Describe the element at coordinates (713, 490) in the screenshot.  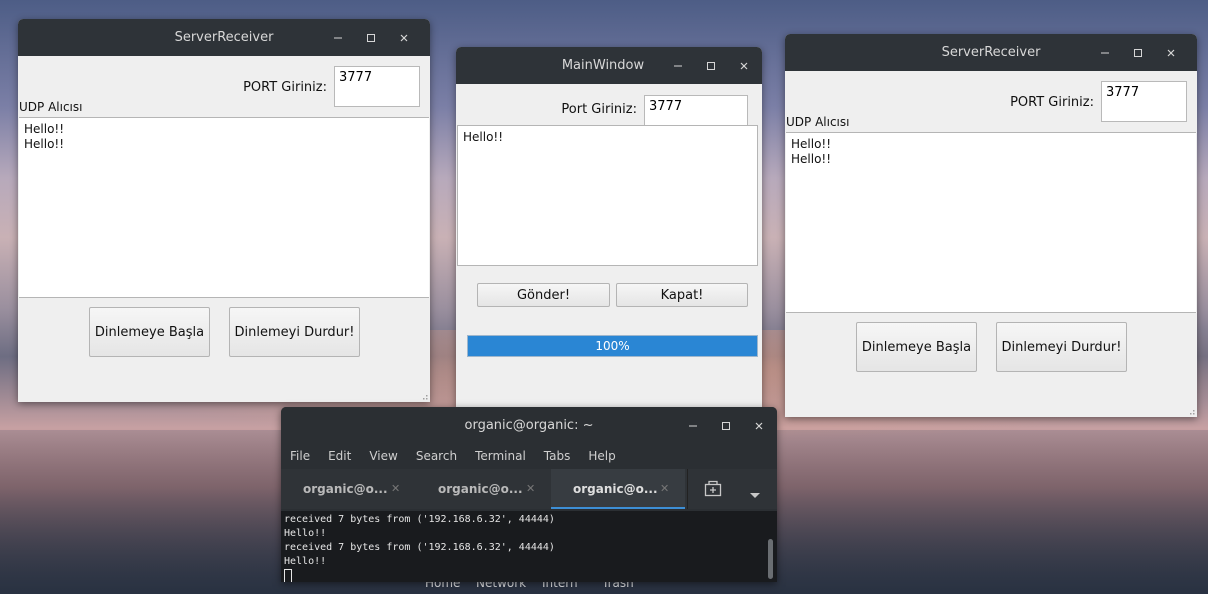
I see `new-tab-icon` at that location.